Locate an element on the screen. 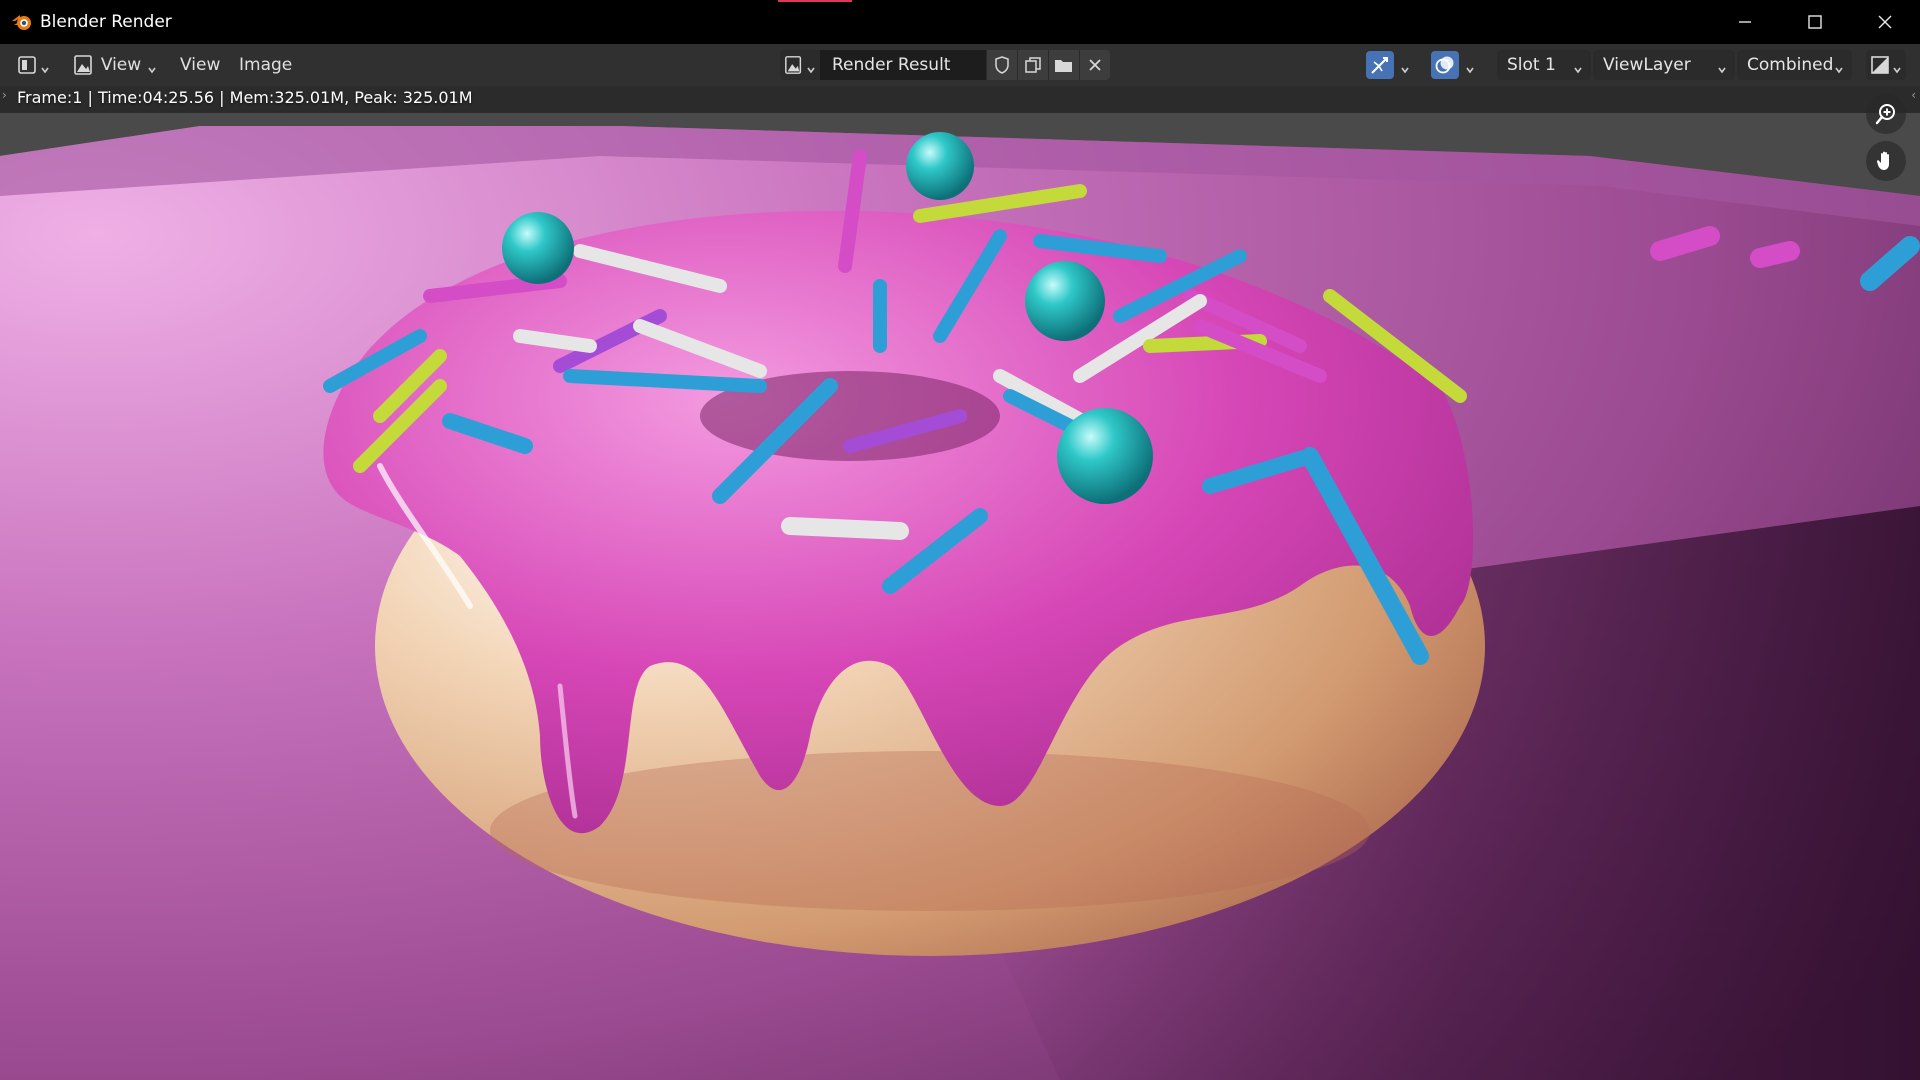 The height and width of the screenshot is (1080, 1920). editor-type-button is located at coordinates (34, 65).